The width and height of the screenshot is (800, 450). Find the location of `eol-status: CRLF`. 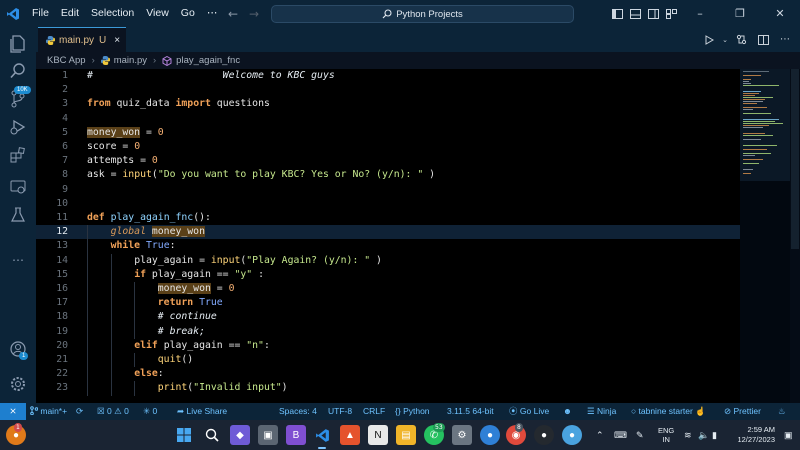

eol-status: CRLF is located at coordinates (374, 411).